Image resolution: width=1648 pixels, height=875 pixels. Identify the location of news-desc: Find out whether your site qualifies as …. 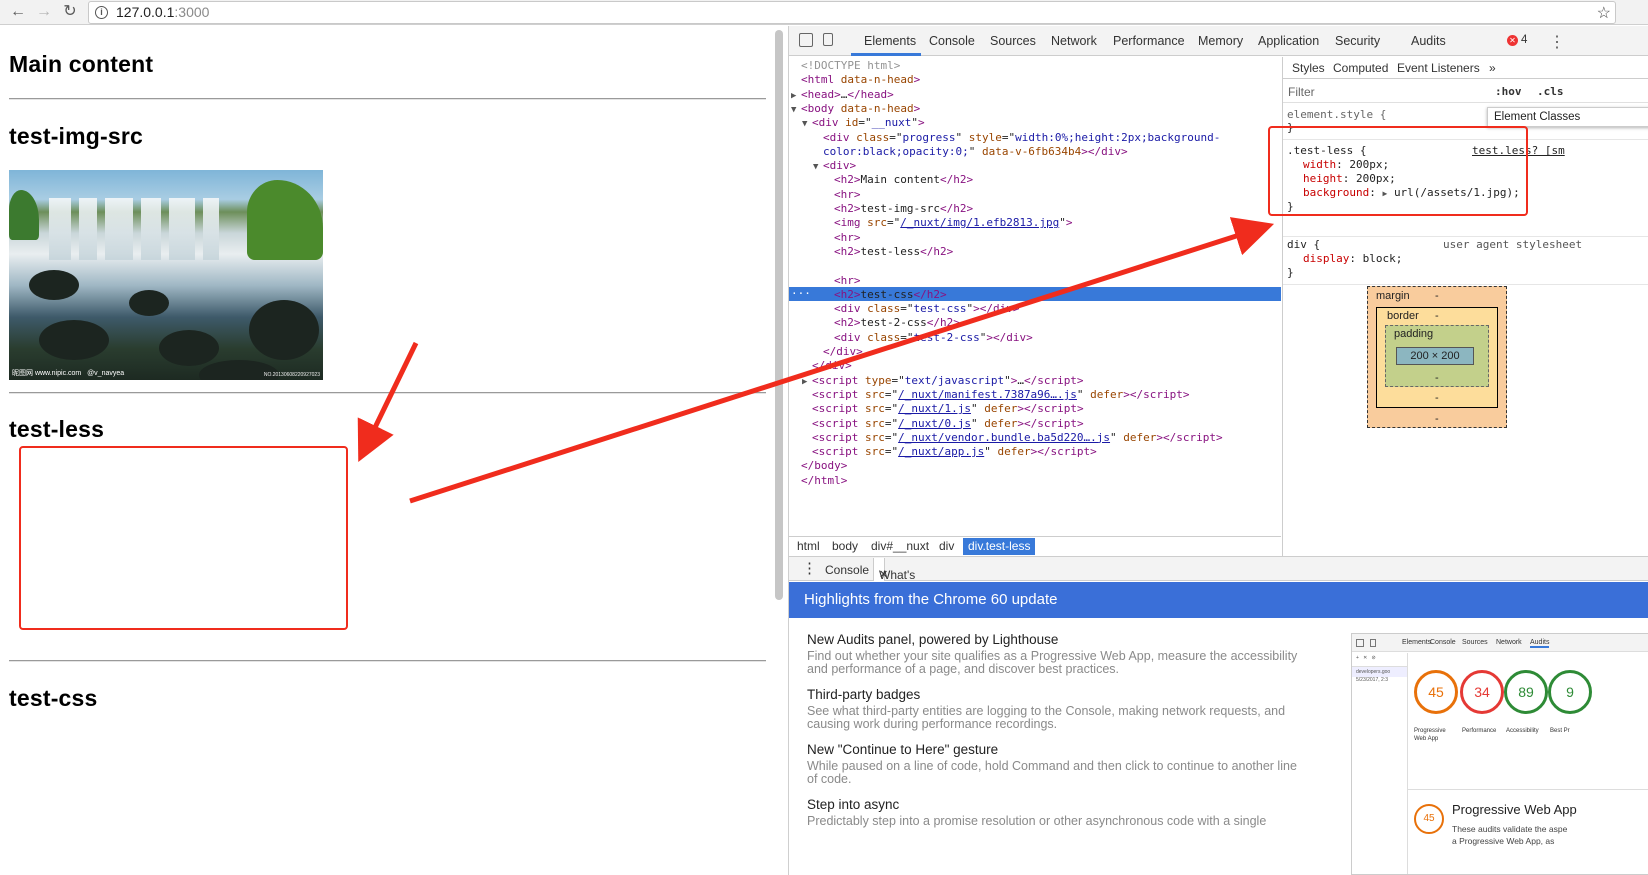
(1052, 662).